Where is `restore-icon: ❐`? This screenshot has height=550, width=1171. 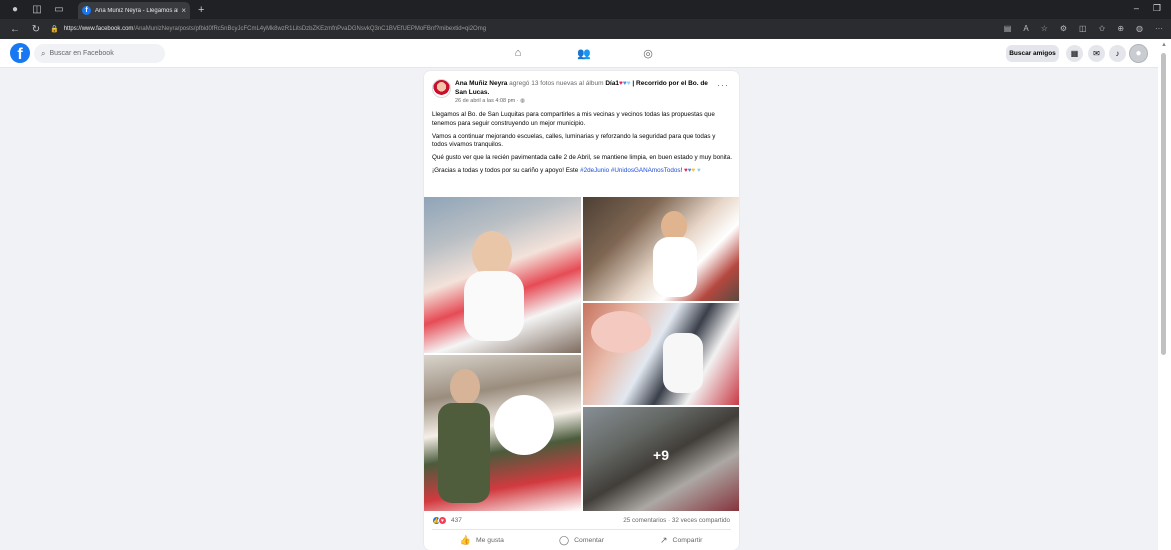 restore-icon: ❐ is located at coordinates (1157, 8).